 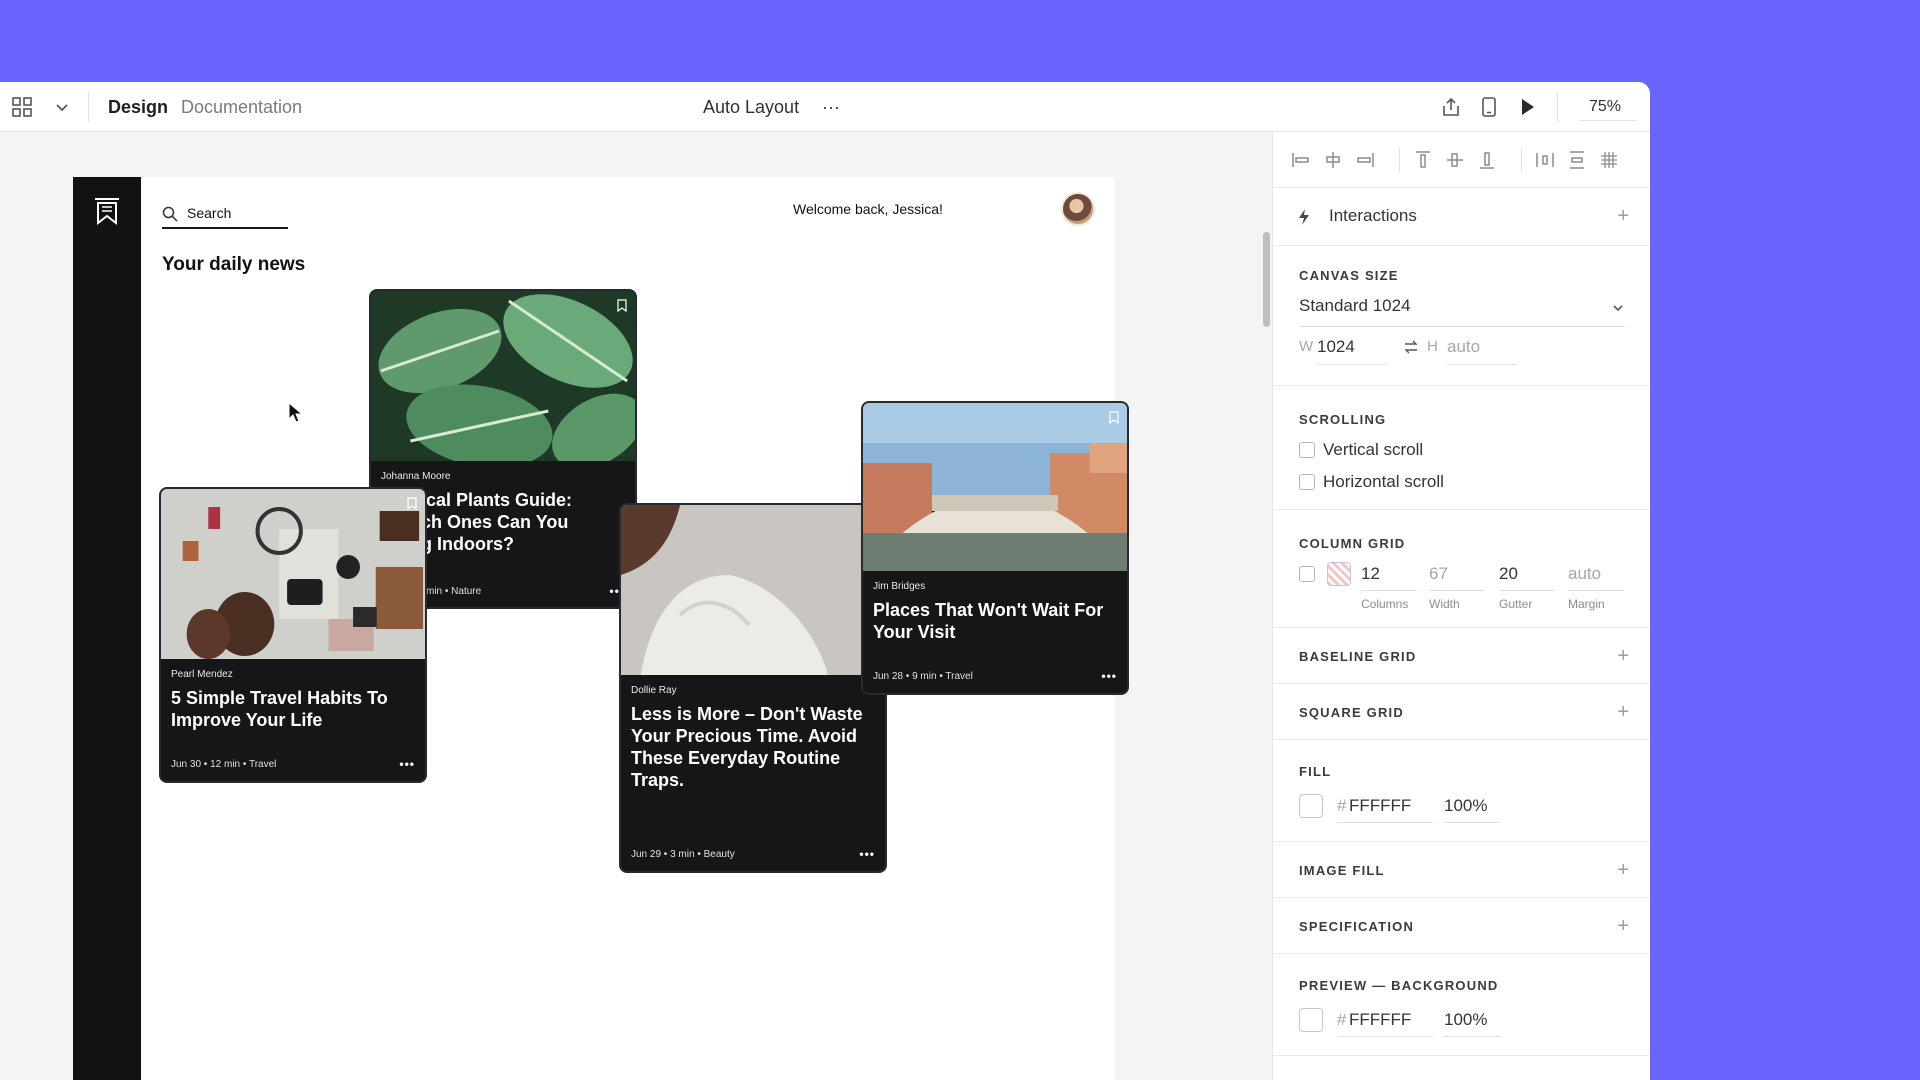 What do you see at coordinates (1078, 209) in the screenshot?
I see `avatar` at bounding box center [1078, 209].